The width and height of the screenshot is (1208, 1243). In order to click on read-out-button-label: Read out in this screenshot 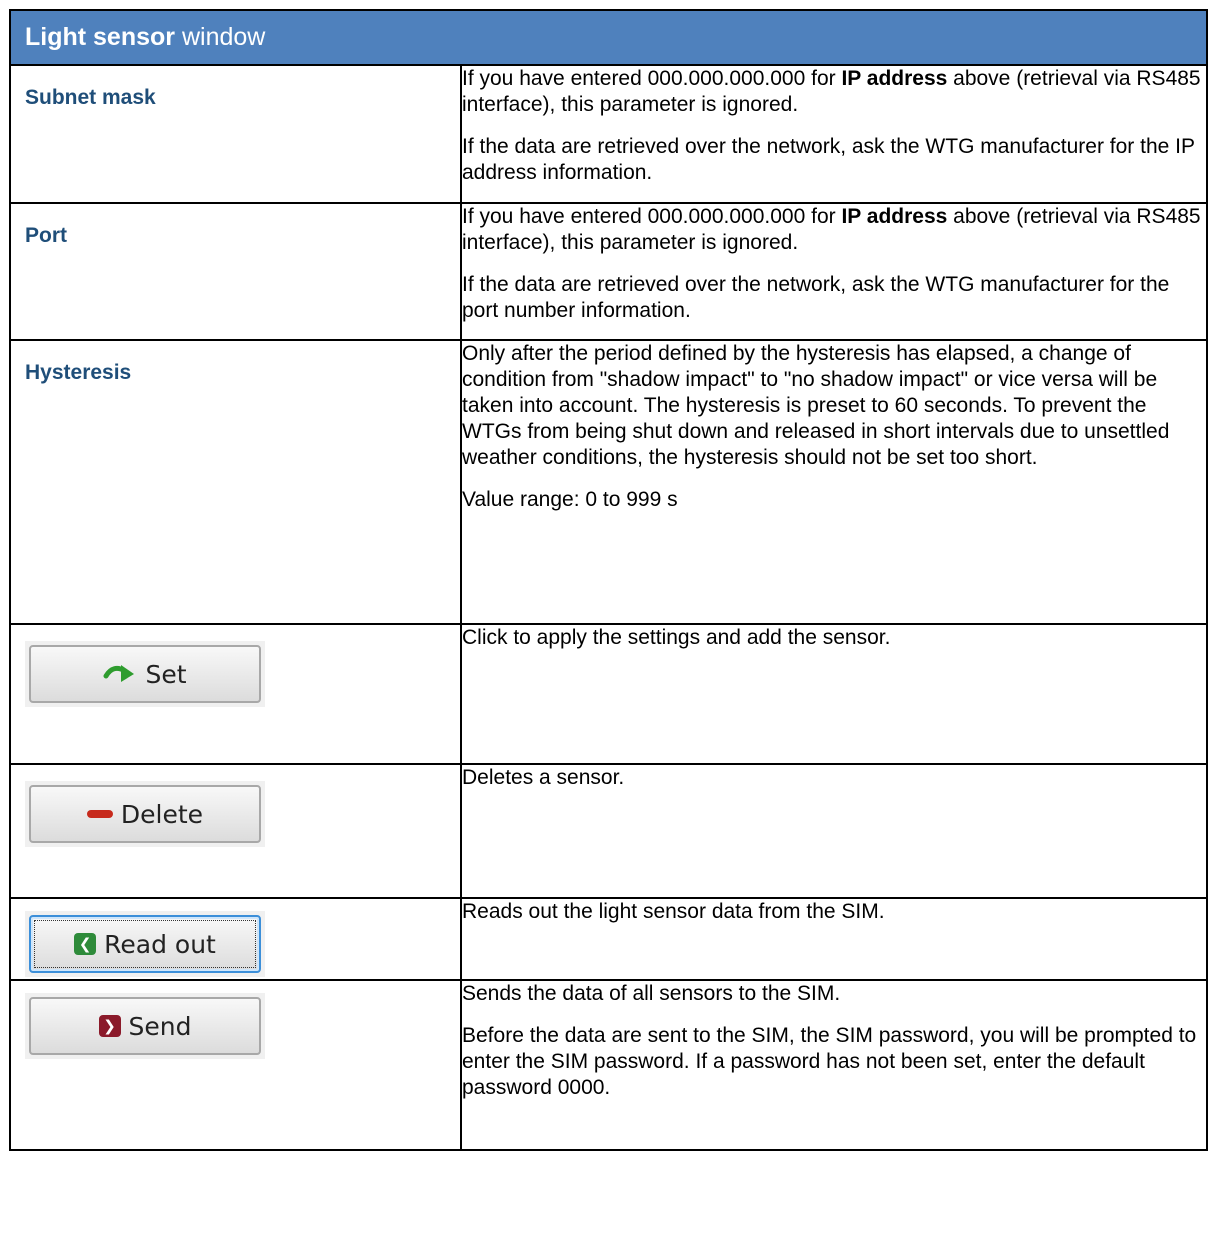, I will do `click(160, 944)`.